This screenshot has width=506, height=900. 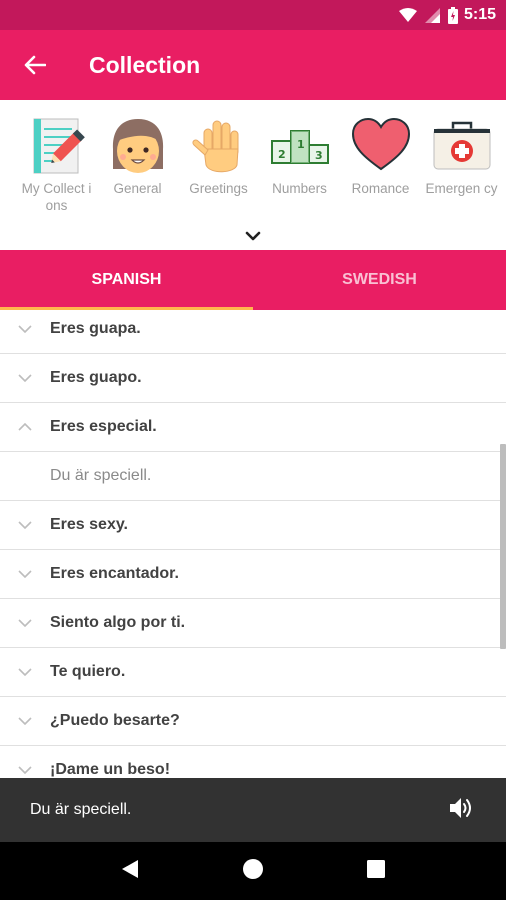 What do you see at coordinates (503, 546) in the screenshot?
I see `scrollbar` at bounding box center [503, 546].